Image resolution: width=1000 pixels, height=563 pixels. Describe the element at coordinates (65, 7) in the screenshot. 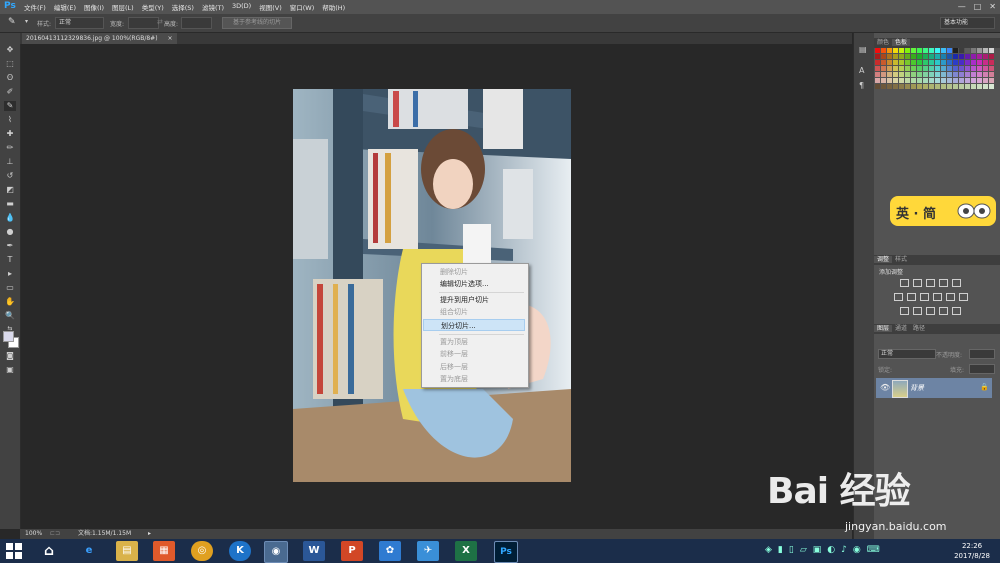

I see `menu-edit: 编辑(E)` at that location.